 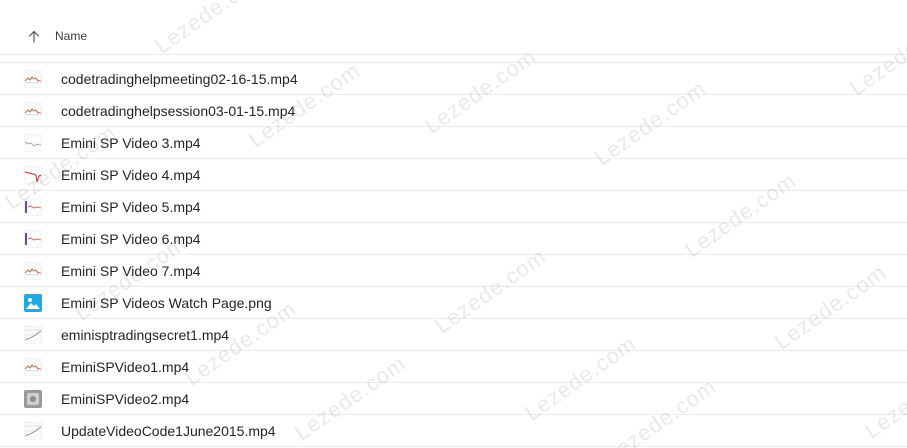 What do you see at coordinates (178, 111) in the screenshot?
I see `file-name: codetradinghelpsession03-01-15.mp4` at bounding box center [178, 111].